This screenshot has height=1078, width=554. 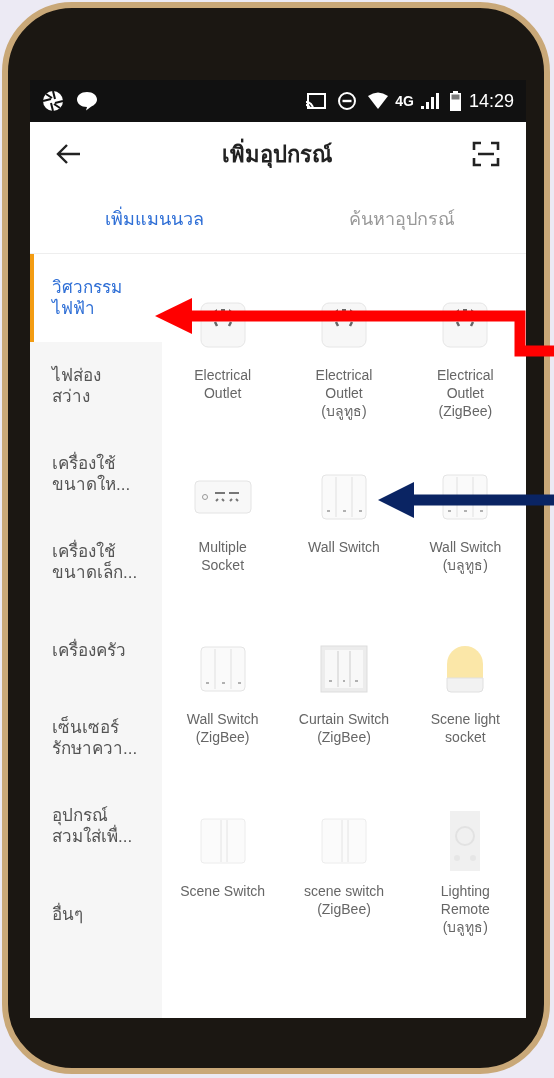 I want to click on device-label: Electrical Outlet, so click(x=223, y=384).